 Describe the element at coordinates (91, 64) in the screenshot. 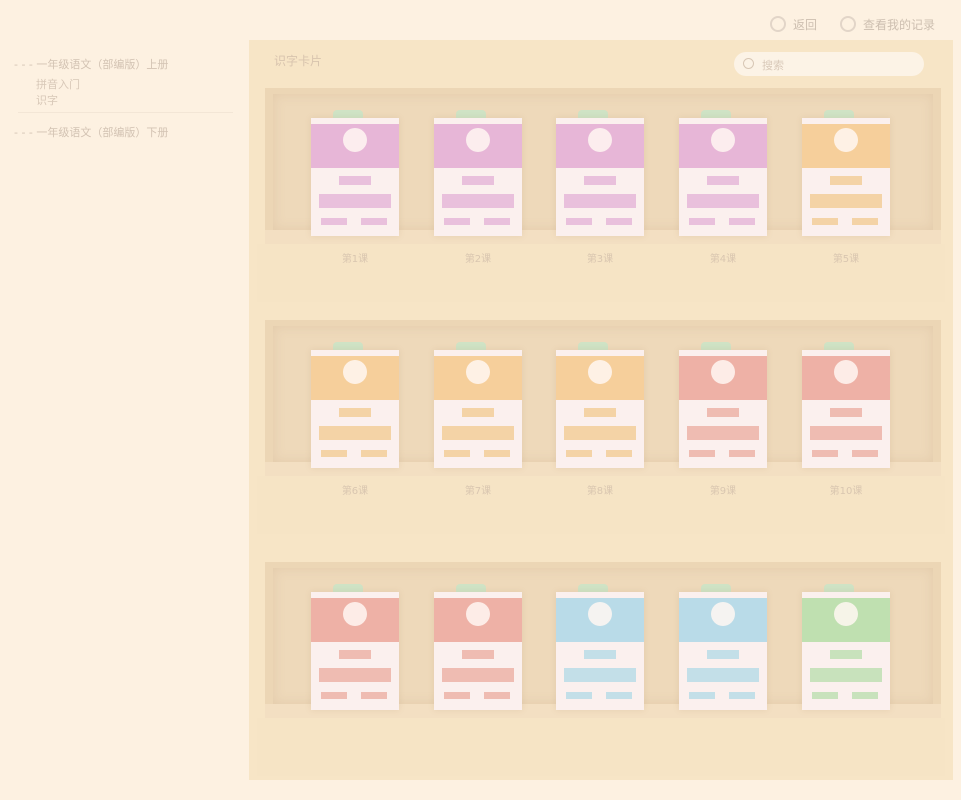

I see `tree-node-grade1-vol1: - - - 一年级语文（部编版）上册` at that location.